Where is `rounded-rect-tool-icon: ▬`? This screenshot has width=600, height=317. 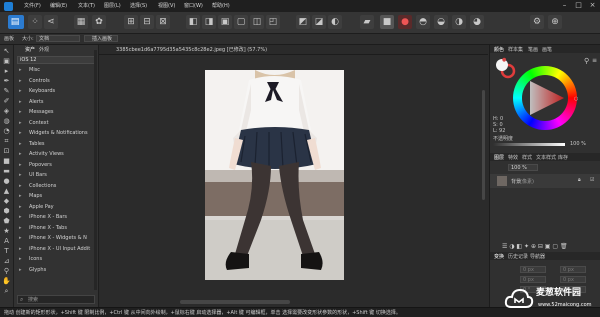
rounded-rect-tool-icon: ▬ is located at coordinates (6, 171).